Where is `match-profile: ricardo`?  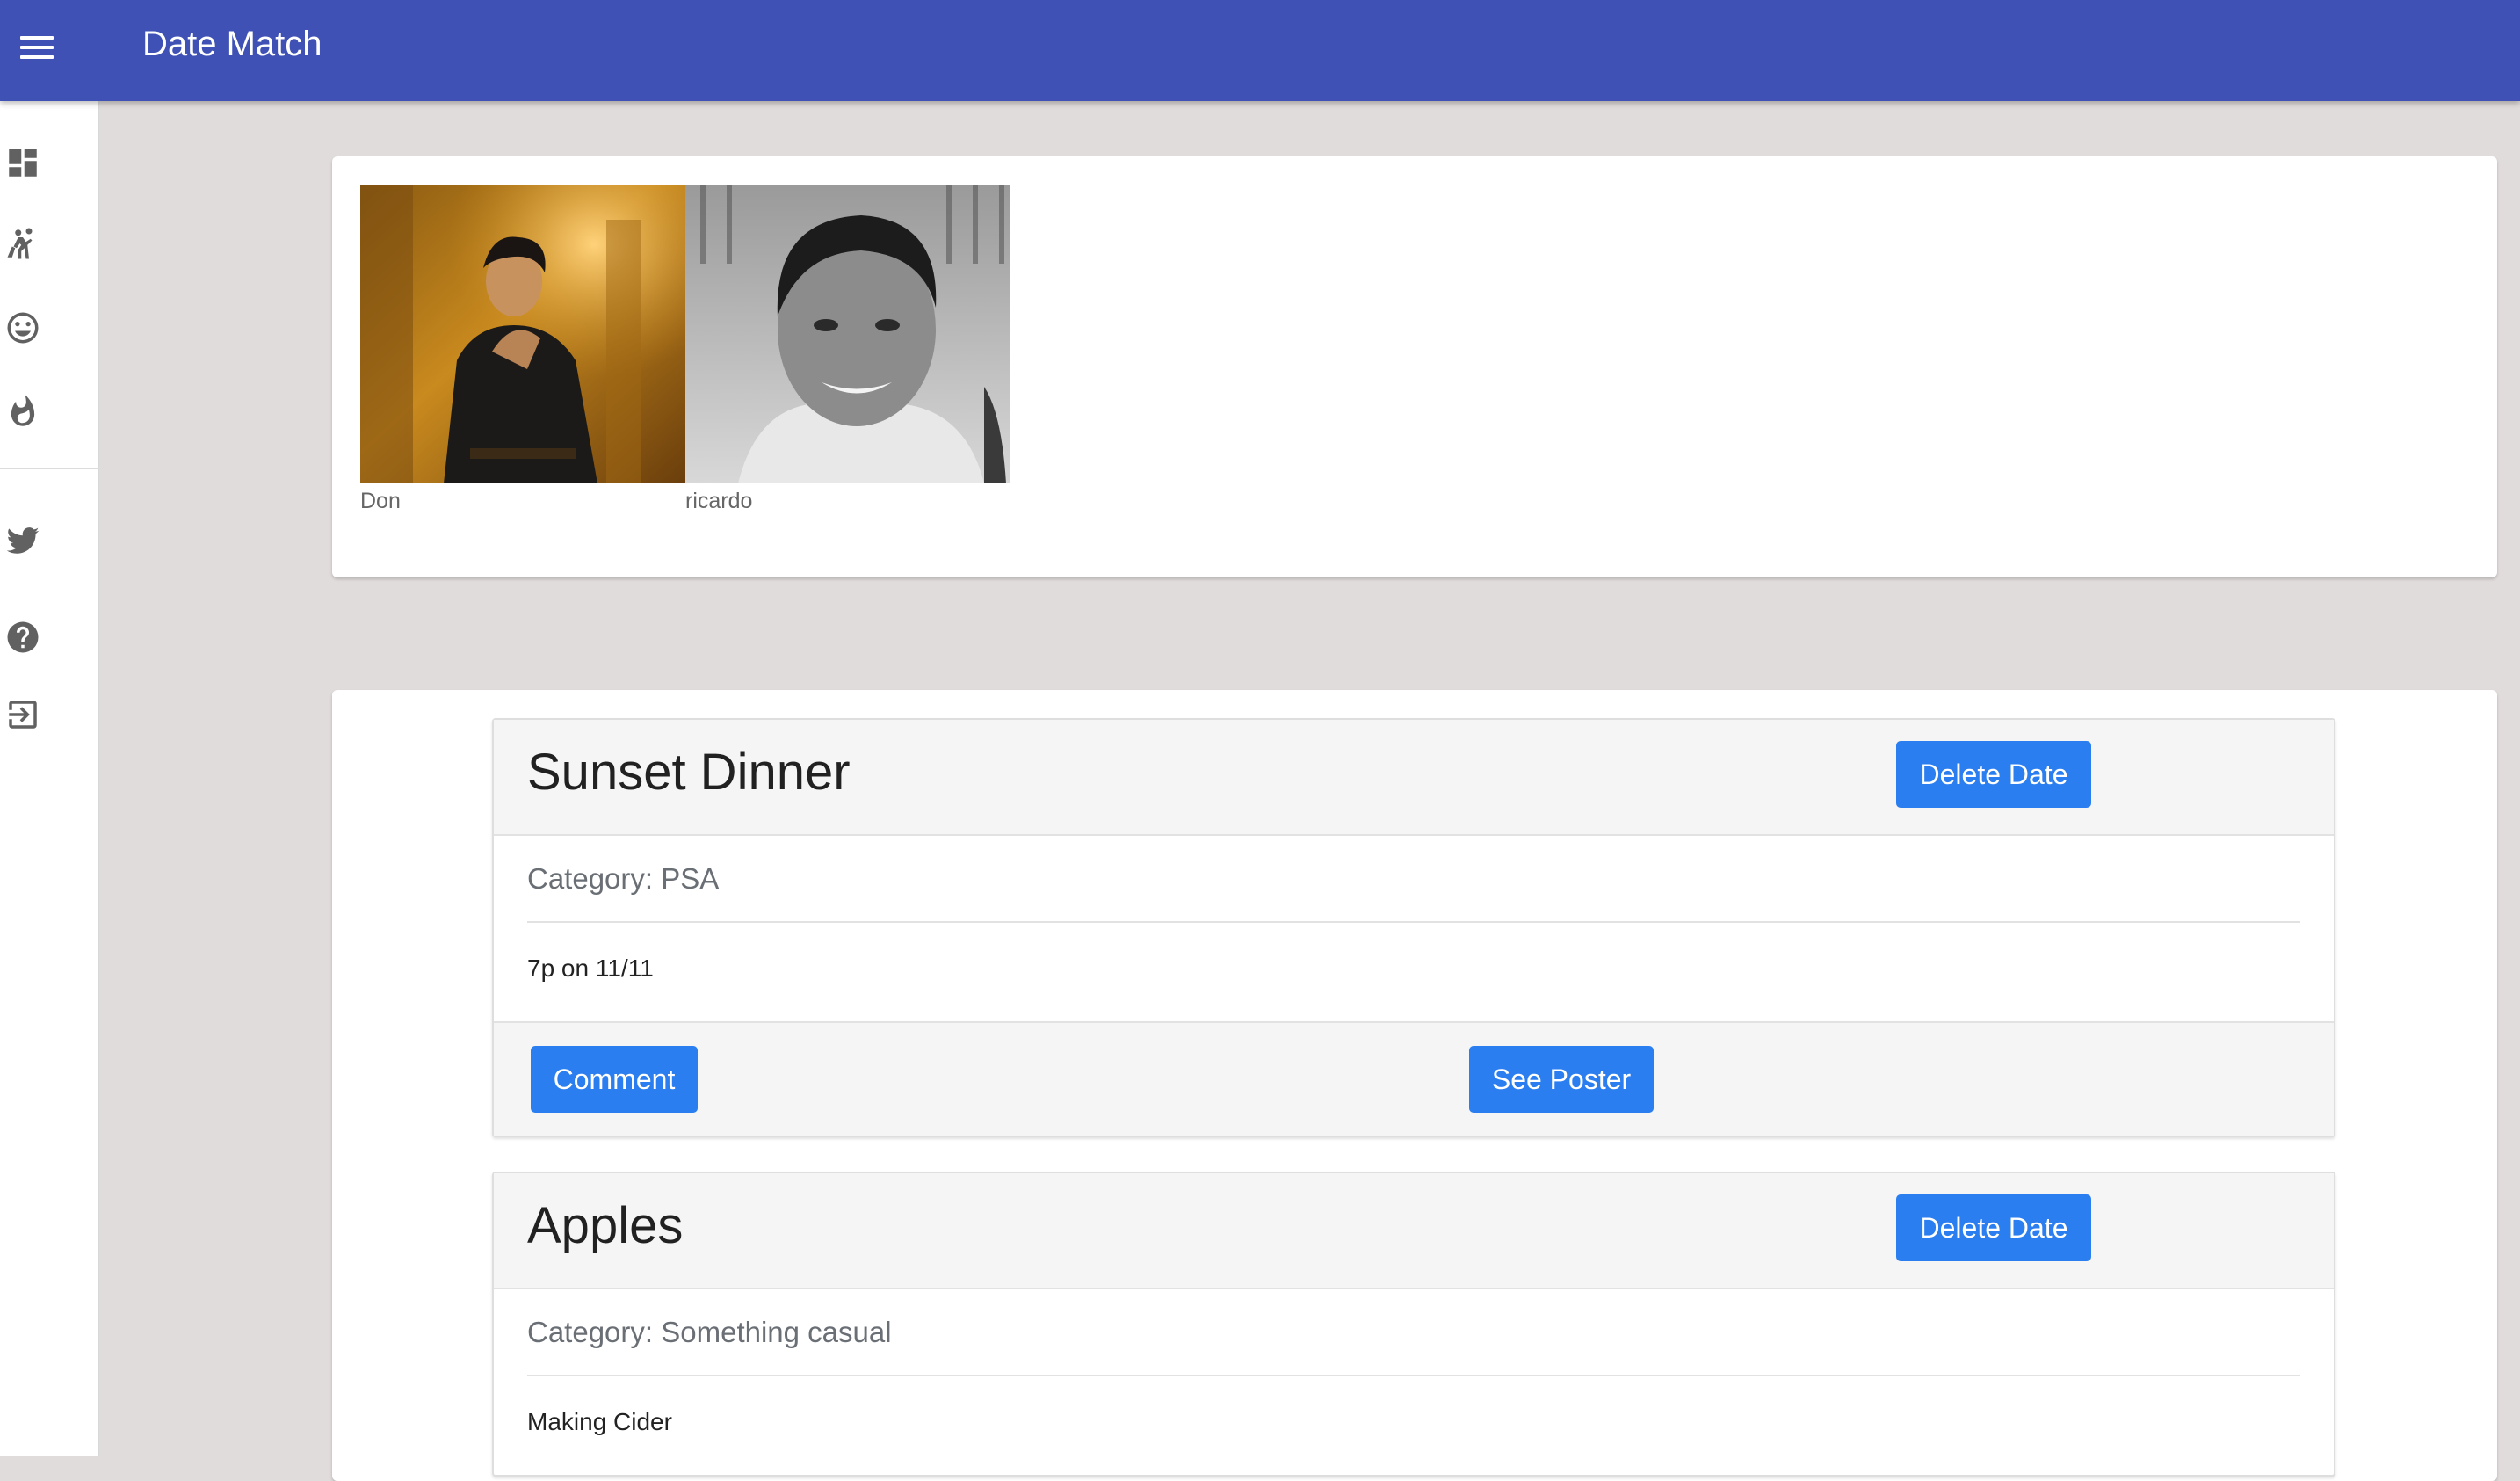 match-profile: ricardo is located at coordinates (847, 349).